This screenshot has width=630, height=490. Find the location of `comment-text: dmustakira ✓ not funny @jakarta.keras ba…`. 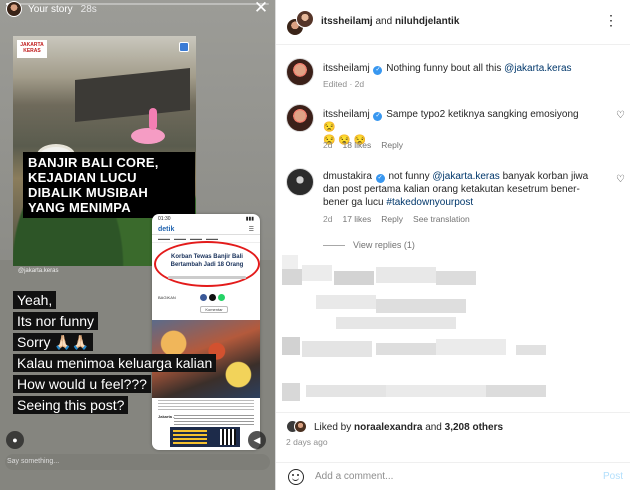

comment-text: dmustakira ✓ not funny @jakarta.keras ba… is located at coordinates (459, 189).